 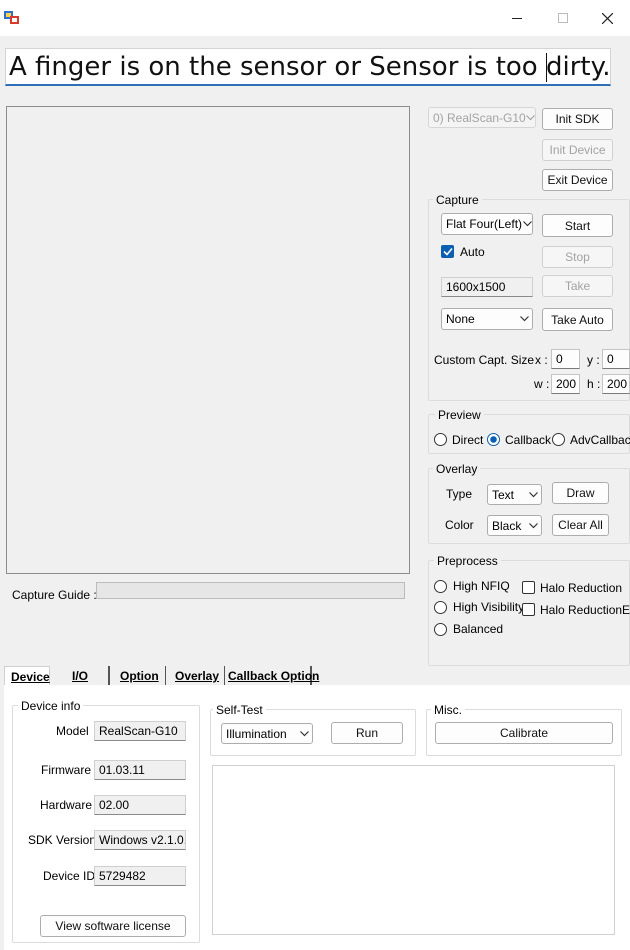 What do you see at coordinates (577, 180) in the screenshot?
I see `exit-device-button: Exit Device` at bounding box center [577, 180].